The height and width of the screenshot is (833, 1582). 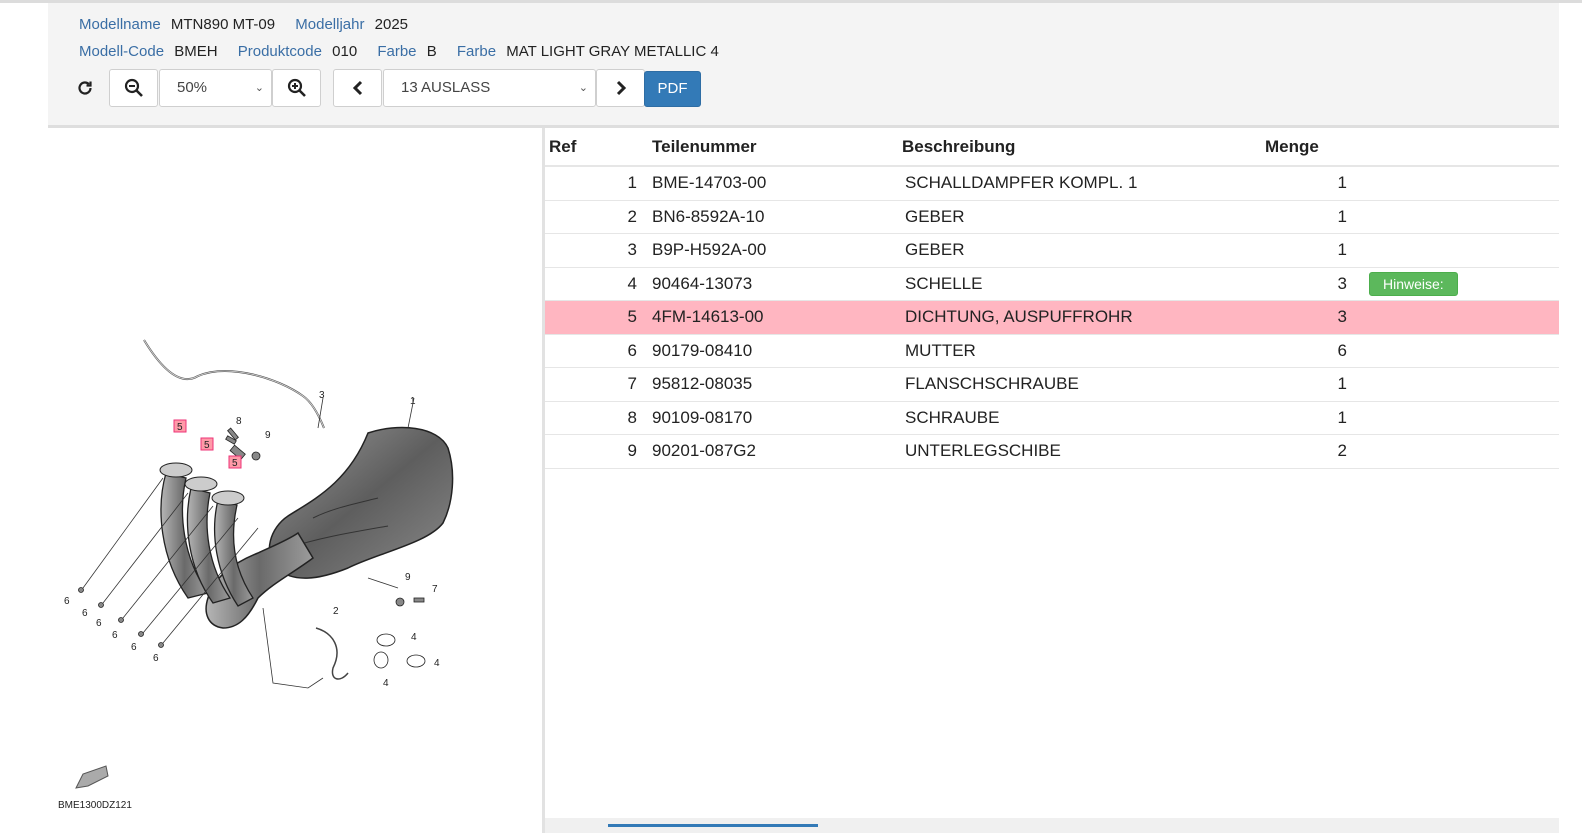 I want to click on previous-section-button, so click(x=357, y=88).